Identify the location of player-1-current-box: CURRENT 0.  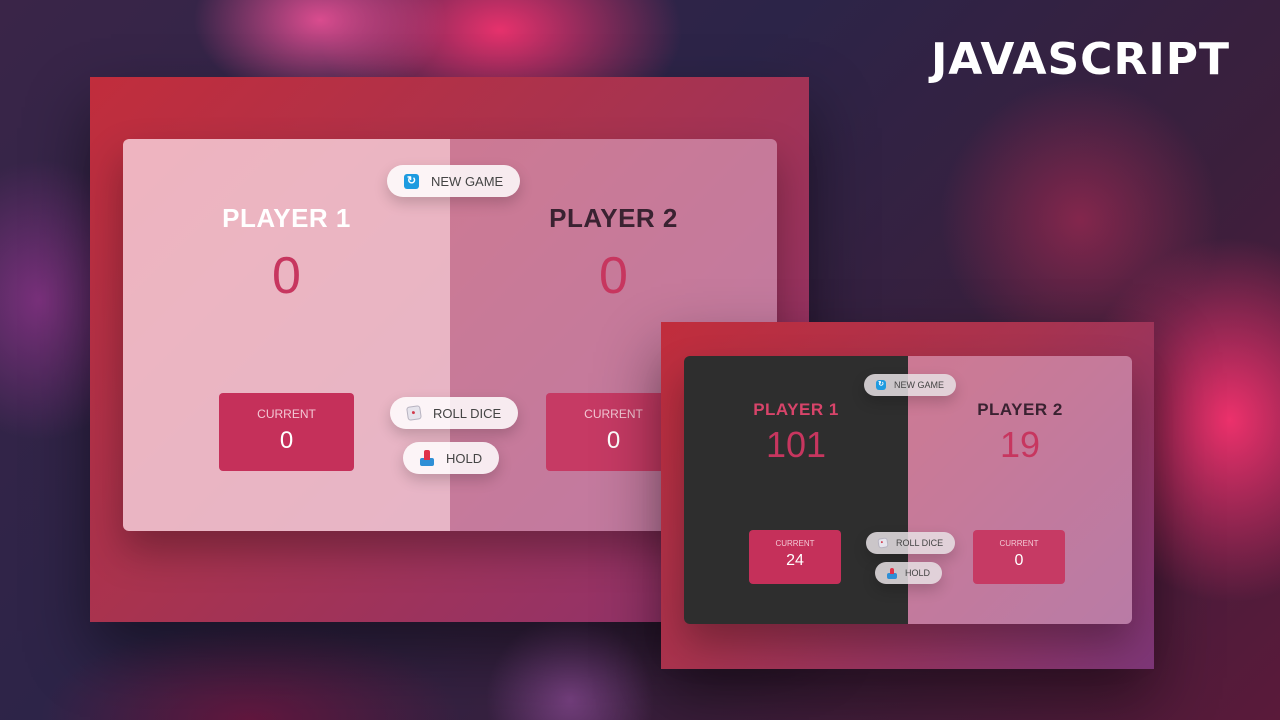
(286, 432).